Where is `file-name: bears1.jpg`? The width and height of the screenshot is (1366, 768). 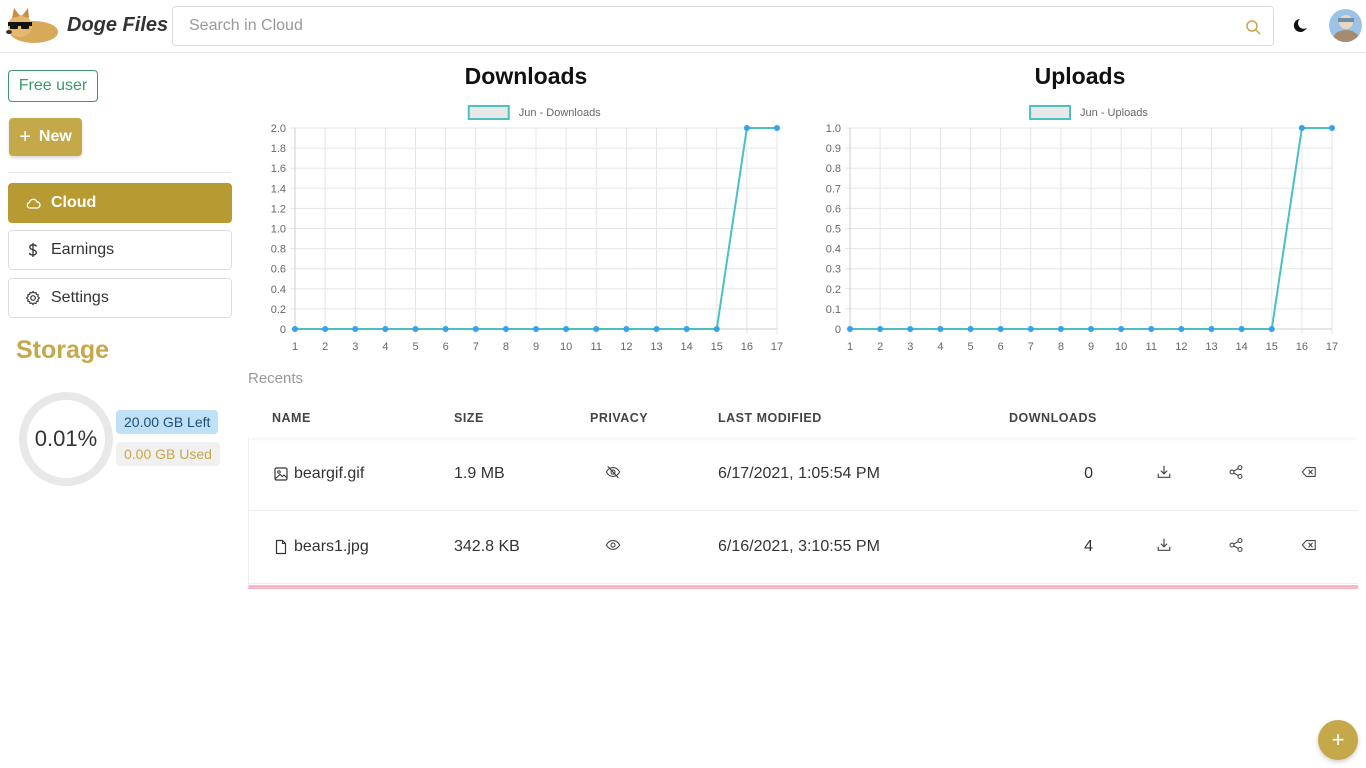 file-name: bears1.jpg is located at coordinates (331, 546).